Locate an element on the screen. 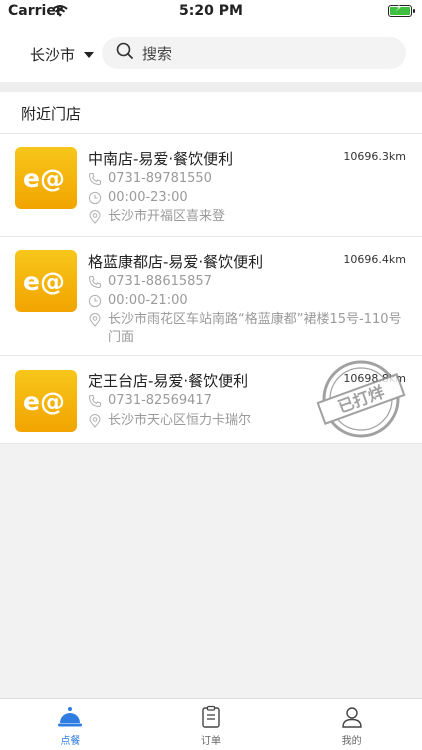  tab-order-food: 点餐 is located at coordinates (70, 724).